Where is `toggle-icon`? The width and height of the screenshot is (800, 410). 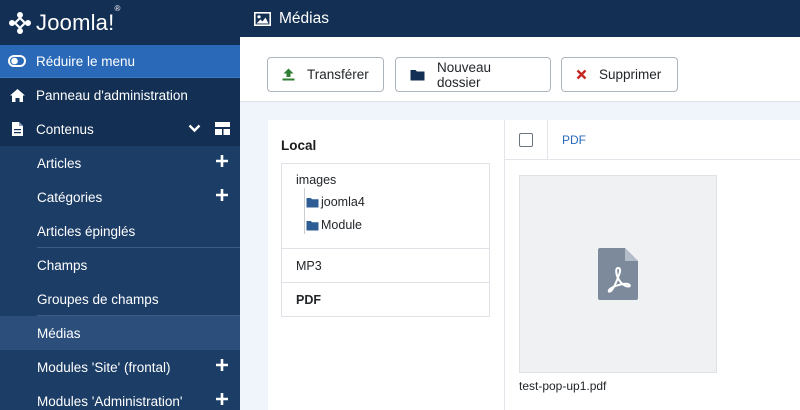 toggle-icon is located at coordinates (17, 61).